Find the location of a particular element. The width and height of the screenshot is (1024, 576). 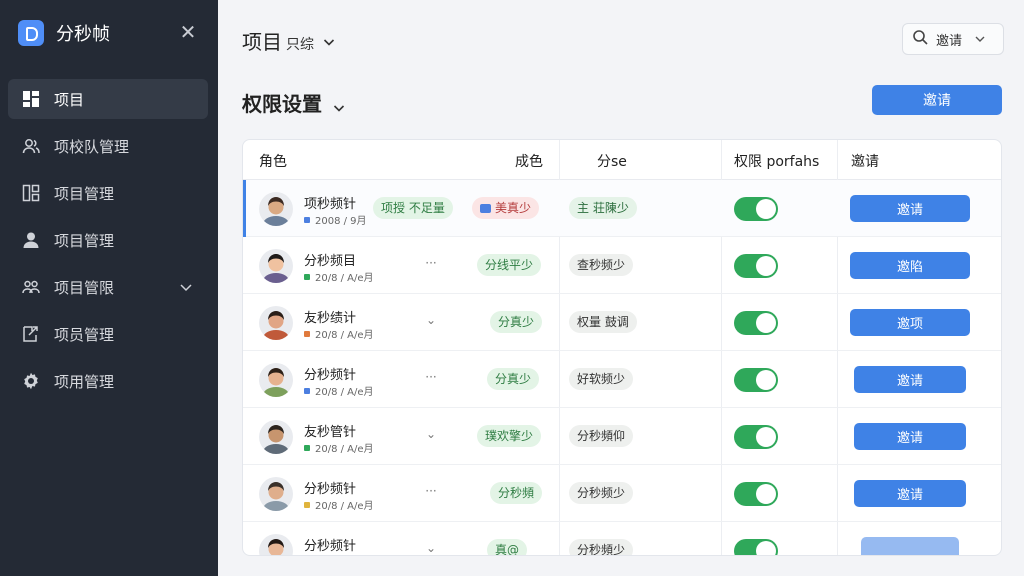

scope-badge: 好软频少 is located at coordinates (601, 379).